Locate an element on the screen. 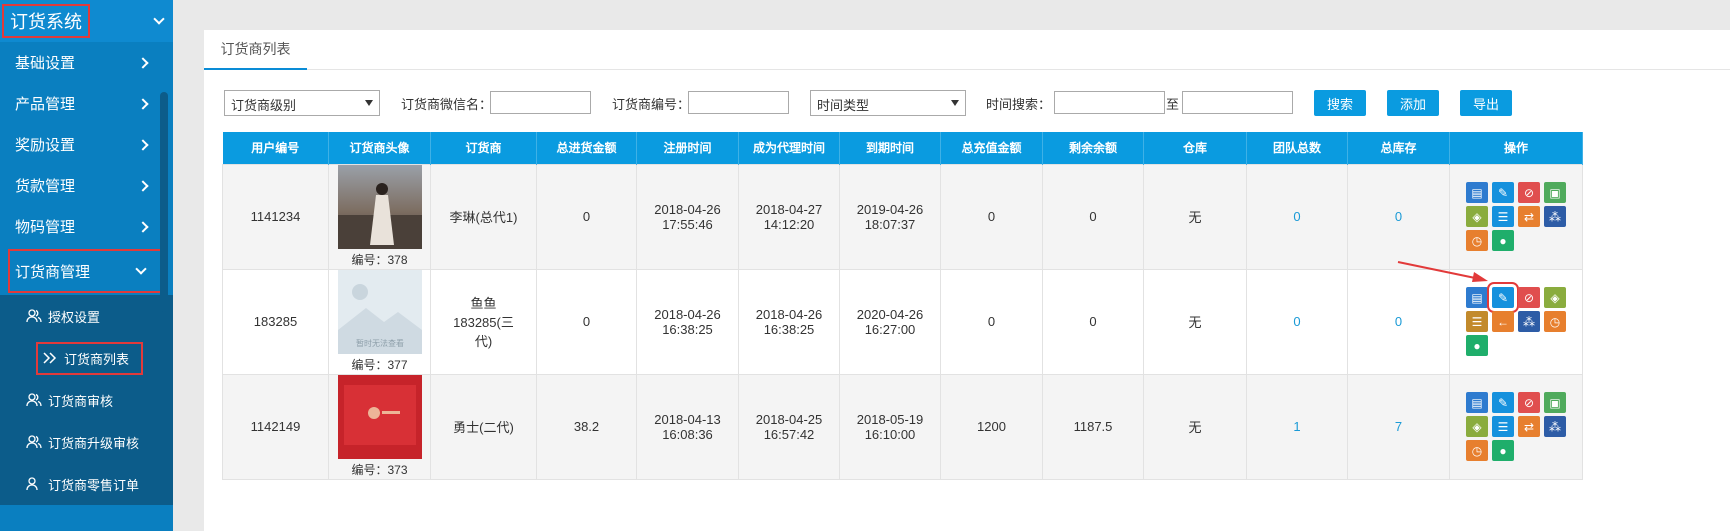 The image size is (1730, 531). start-time-input is located at coordinates (1109, 102).